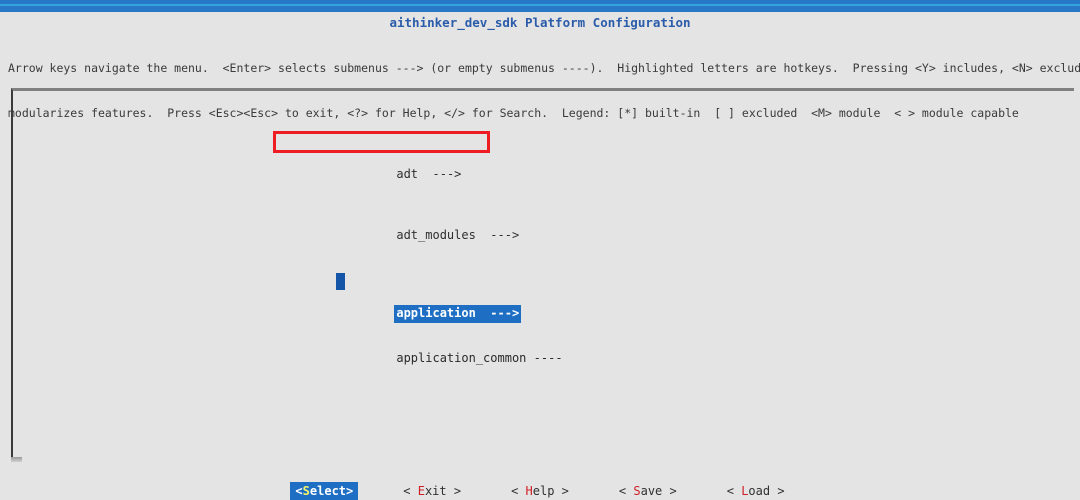 Image resolution: width=1080 pixels, height=500 pixels. Describe the element at coordinates (340, 282) in the screenshot. I see `selection-cursor-block` at that location.